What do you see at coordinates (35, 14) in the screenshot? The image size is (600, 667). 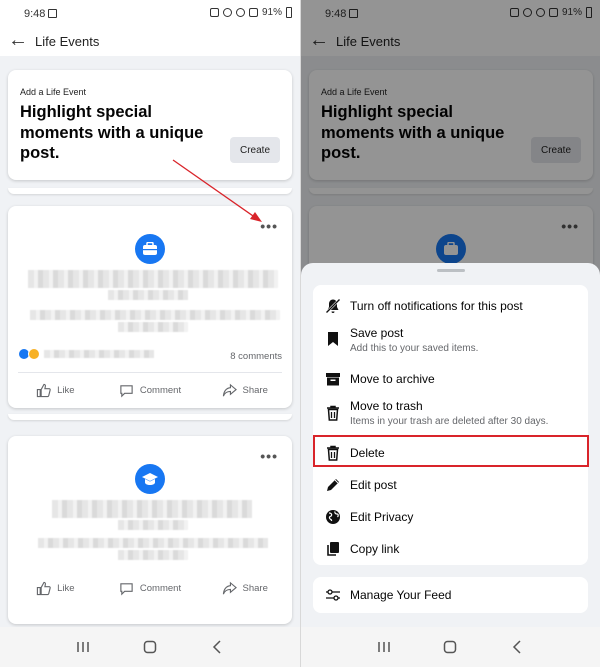 I see `status-time: 9:48` at bounding box center [35, 14].